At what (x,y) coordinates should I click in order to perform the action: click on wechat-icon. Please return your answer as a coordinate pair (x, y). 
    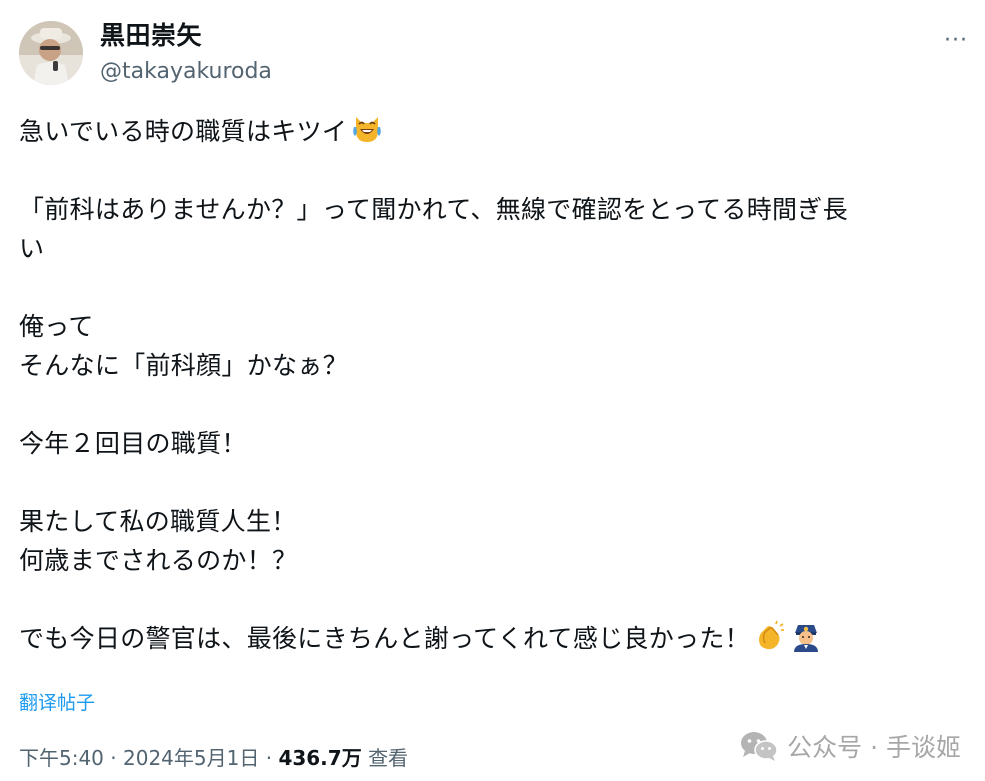
    Looking at the image, I should click on (759, 746).